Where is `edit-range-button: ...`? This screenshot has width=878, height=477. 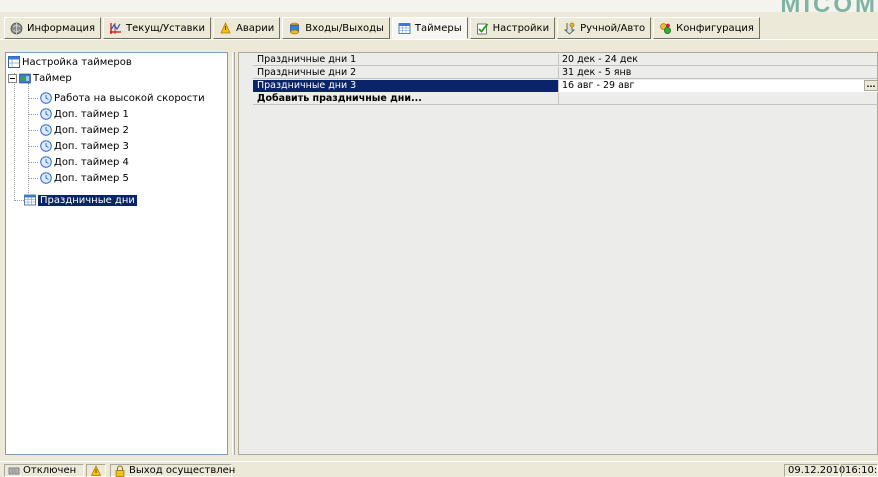
edit-range-button: ... is located at coordinates (871, 85).